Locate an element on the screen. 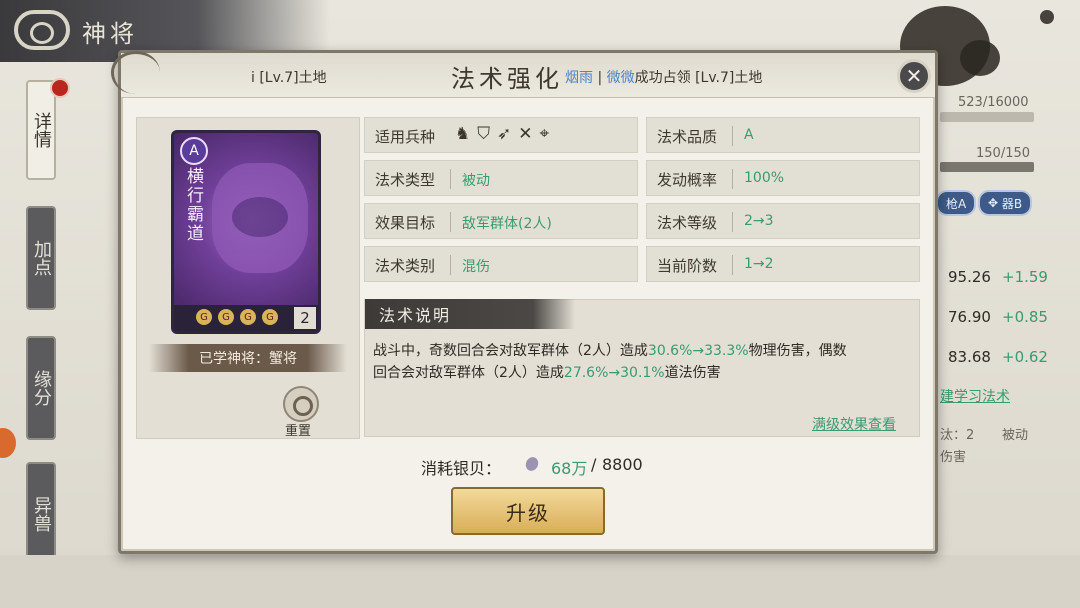  exp-text: 523/16000 is located at coordinates (993, 102).